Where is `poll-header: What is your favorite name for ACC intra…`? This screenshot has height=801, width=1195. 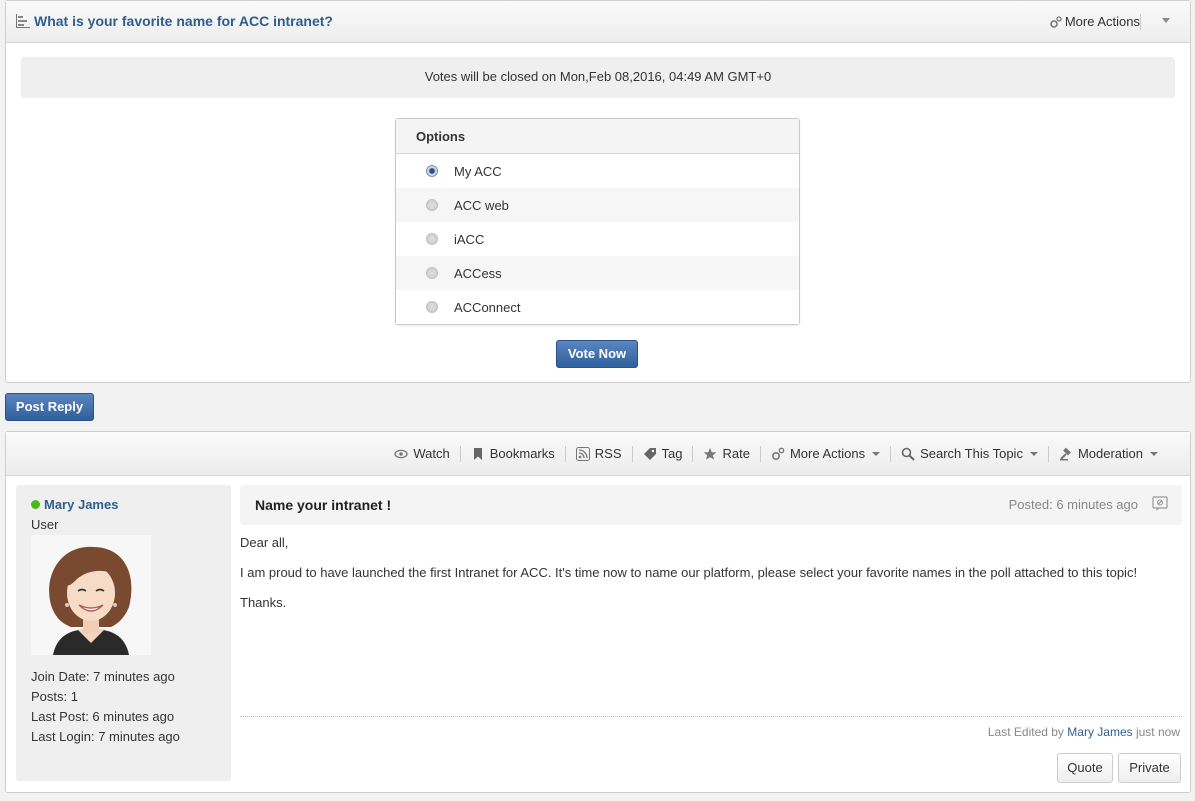
poll-header: What is your favorite name for ACC intra… is located at coordinates (598, 22).